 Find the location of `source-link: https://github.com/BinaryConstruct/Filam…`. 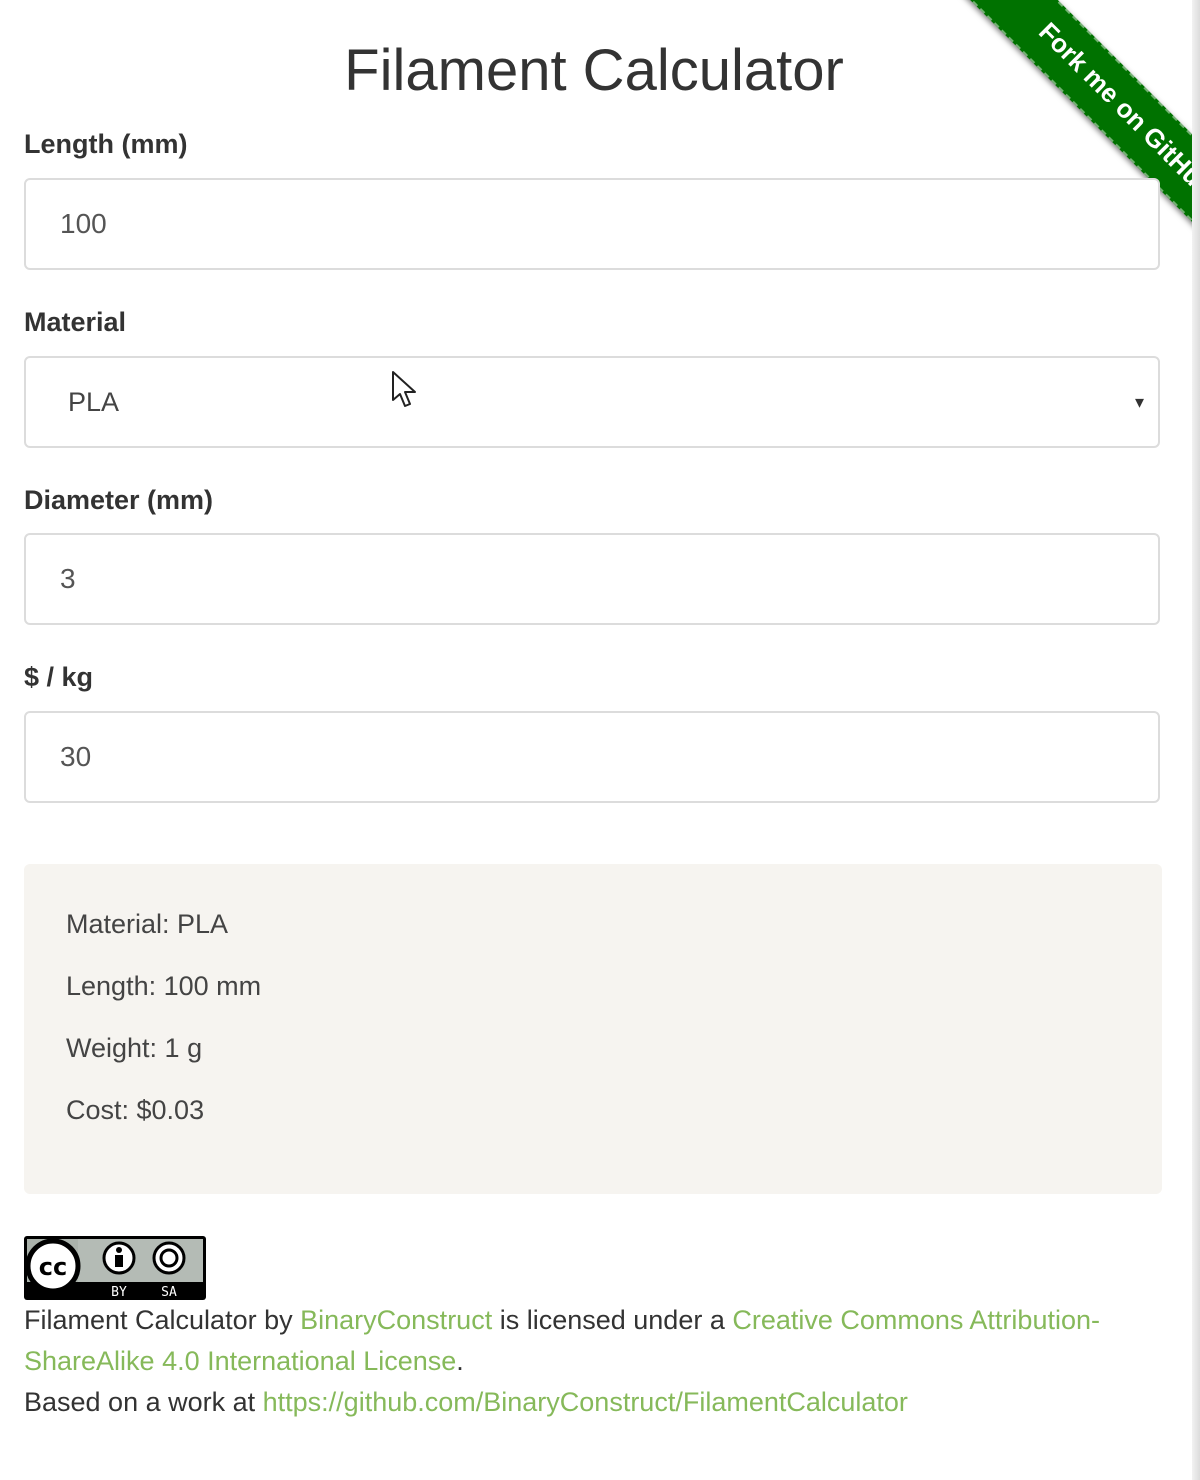

source-link: https://github.com/BinaryConstruct/Filam… is located at coordinates (585, 1402).